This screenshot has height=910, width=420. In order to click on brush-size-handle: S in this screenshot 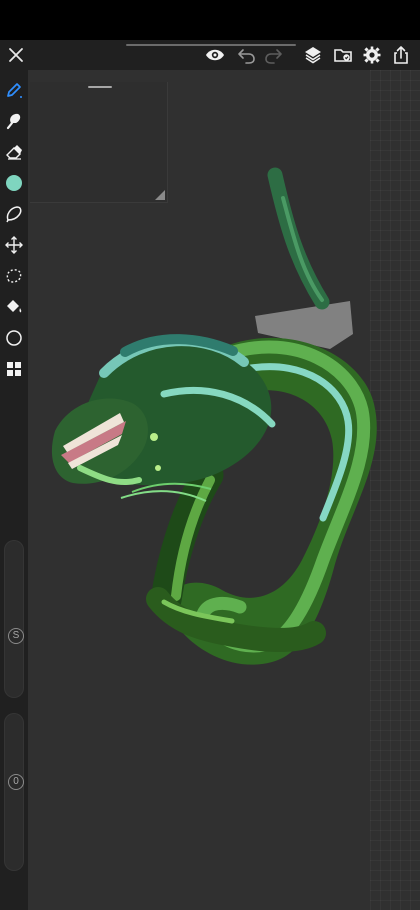, I will do `click(16, 636)`.